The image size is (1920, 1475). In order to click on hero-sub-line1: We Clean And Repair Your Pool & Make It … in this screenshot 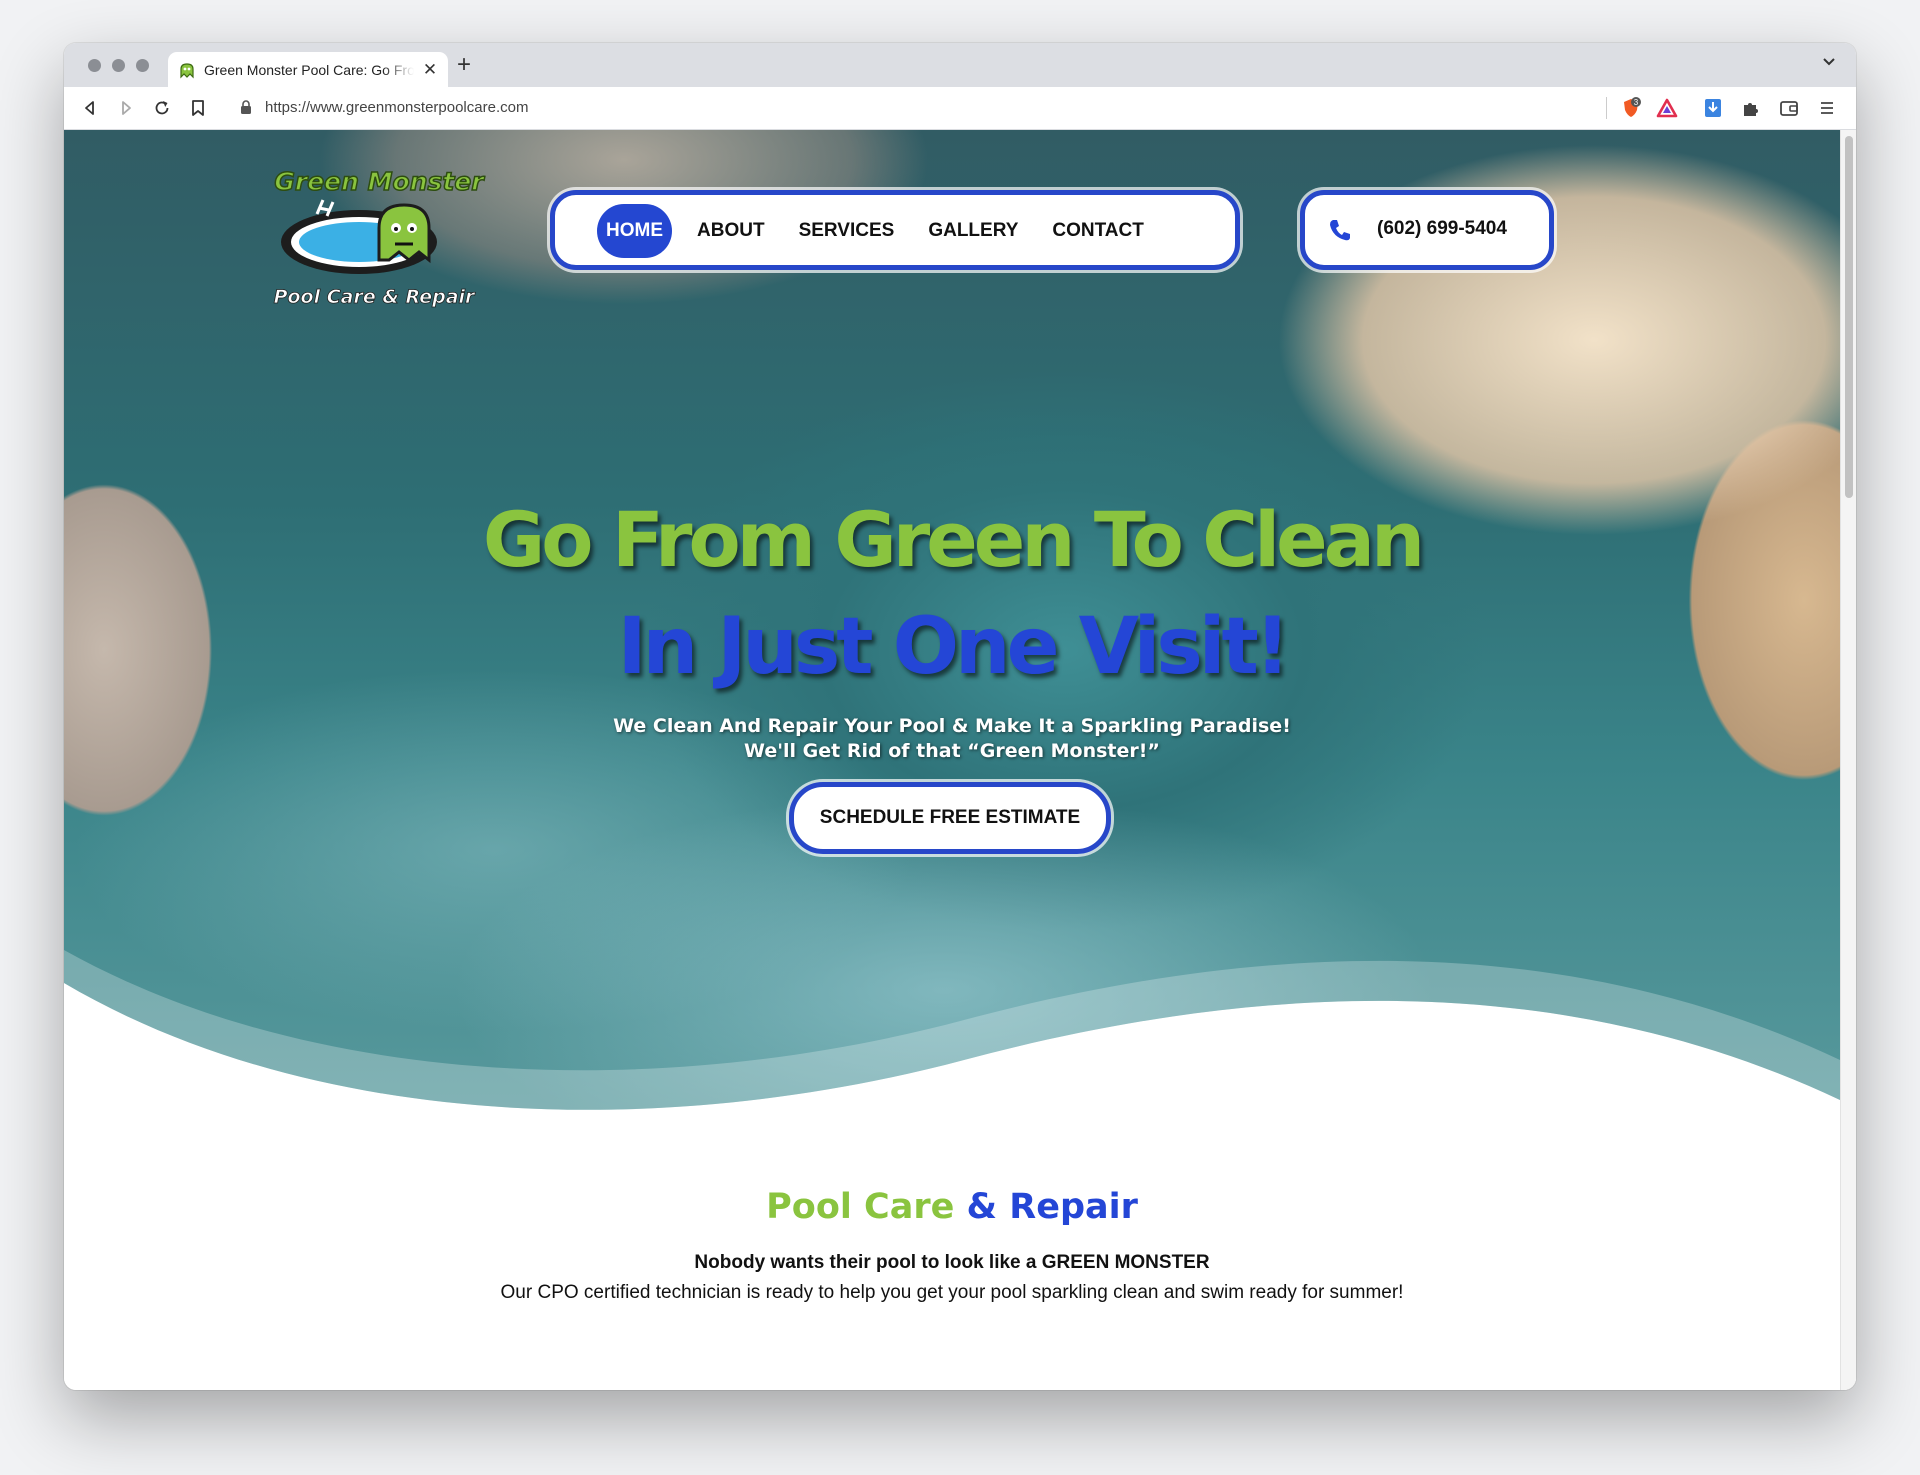, I will do `click(952, 726)`.